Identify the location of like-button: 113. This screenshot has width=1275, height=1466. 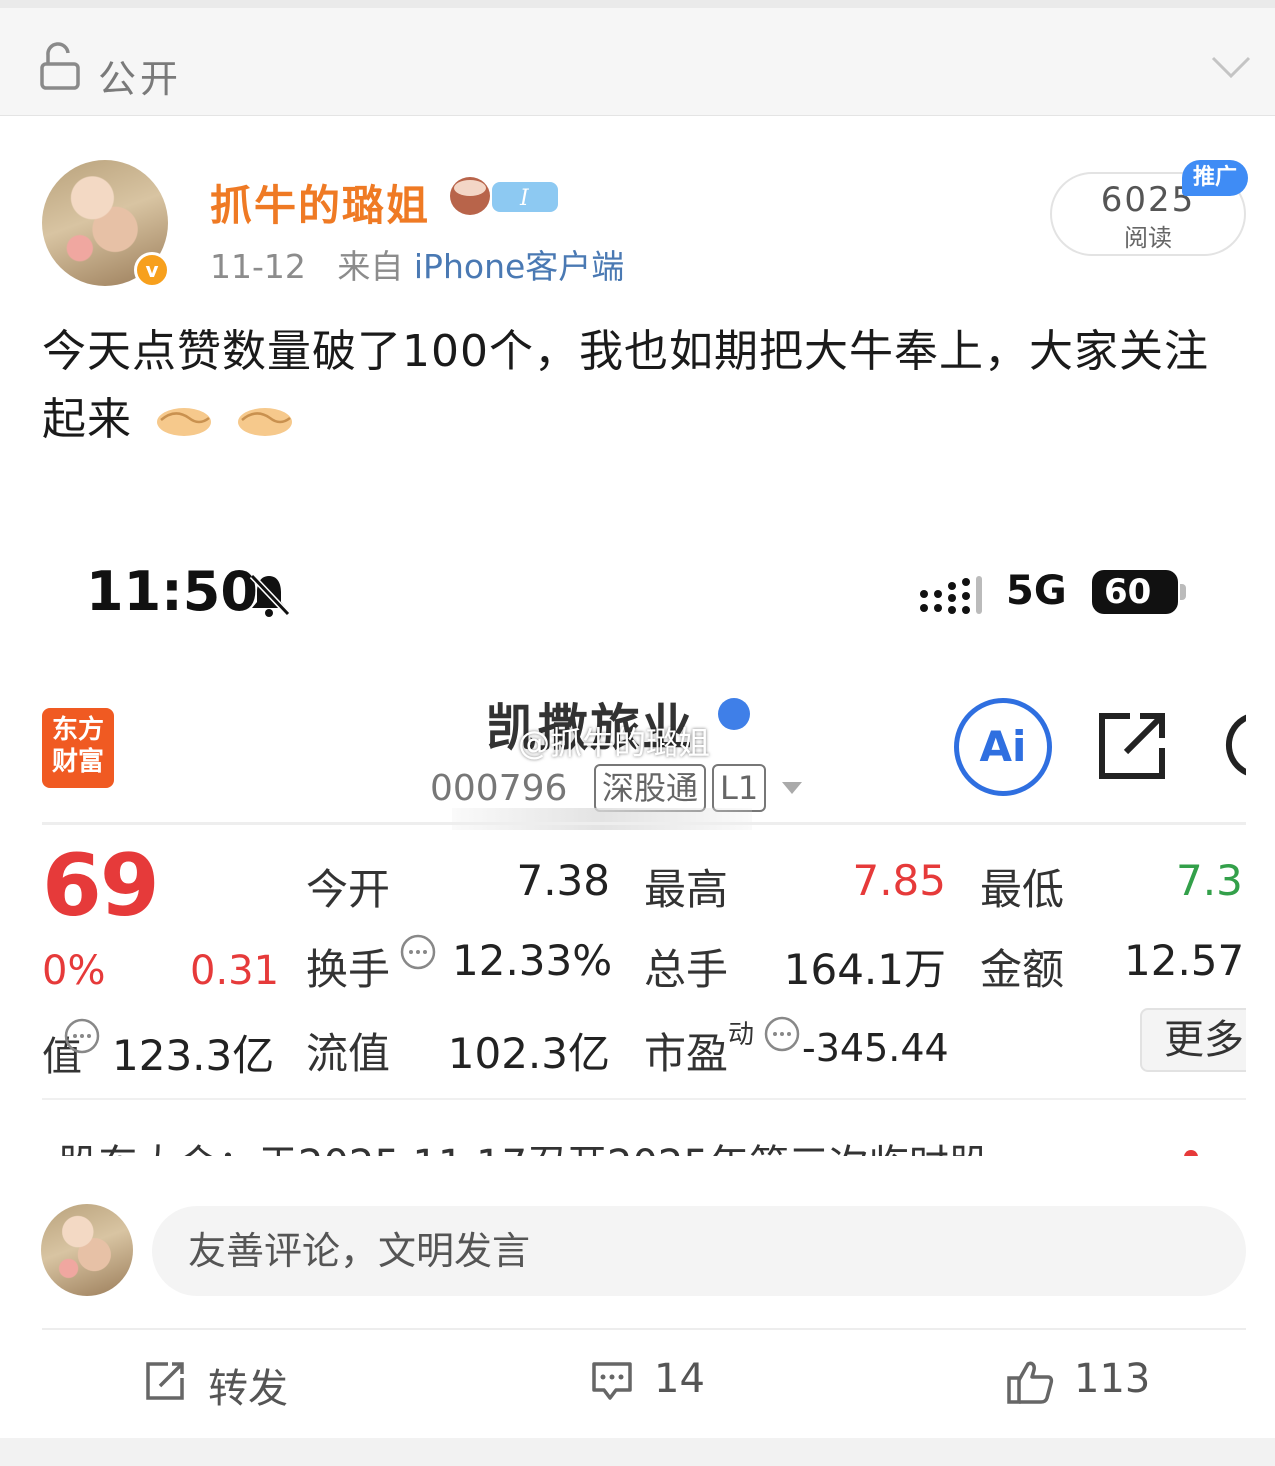
(1078, 1384).